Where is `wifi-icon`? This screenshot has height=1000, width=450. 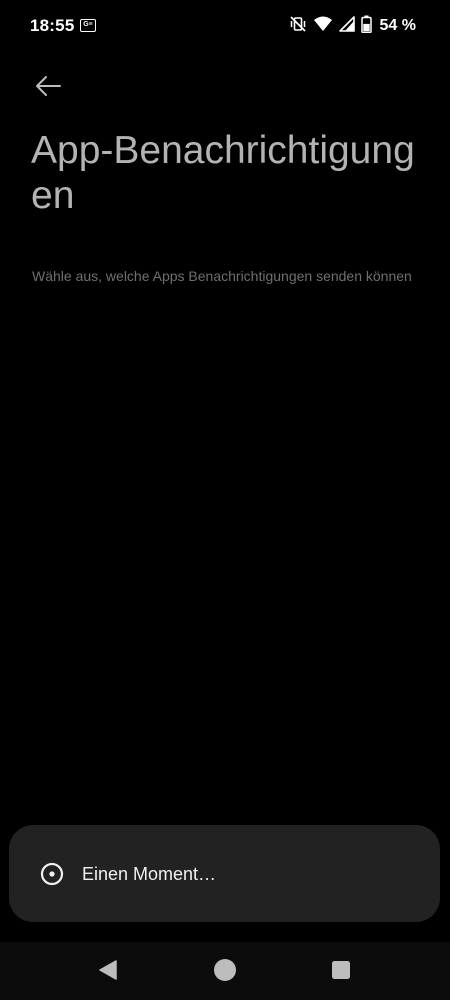
wifi-icon is located at coordinates (323, 26).